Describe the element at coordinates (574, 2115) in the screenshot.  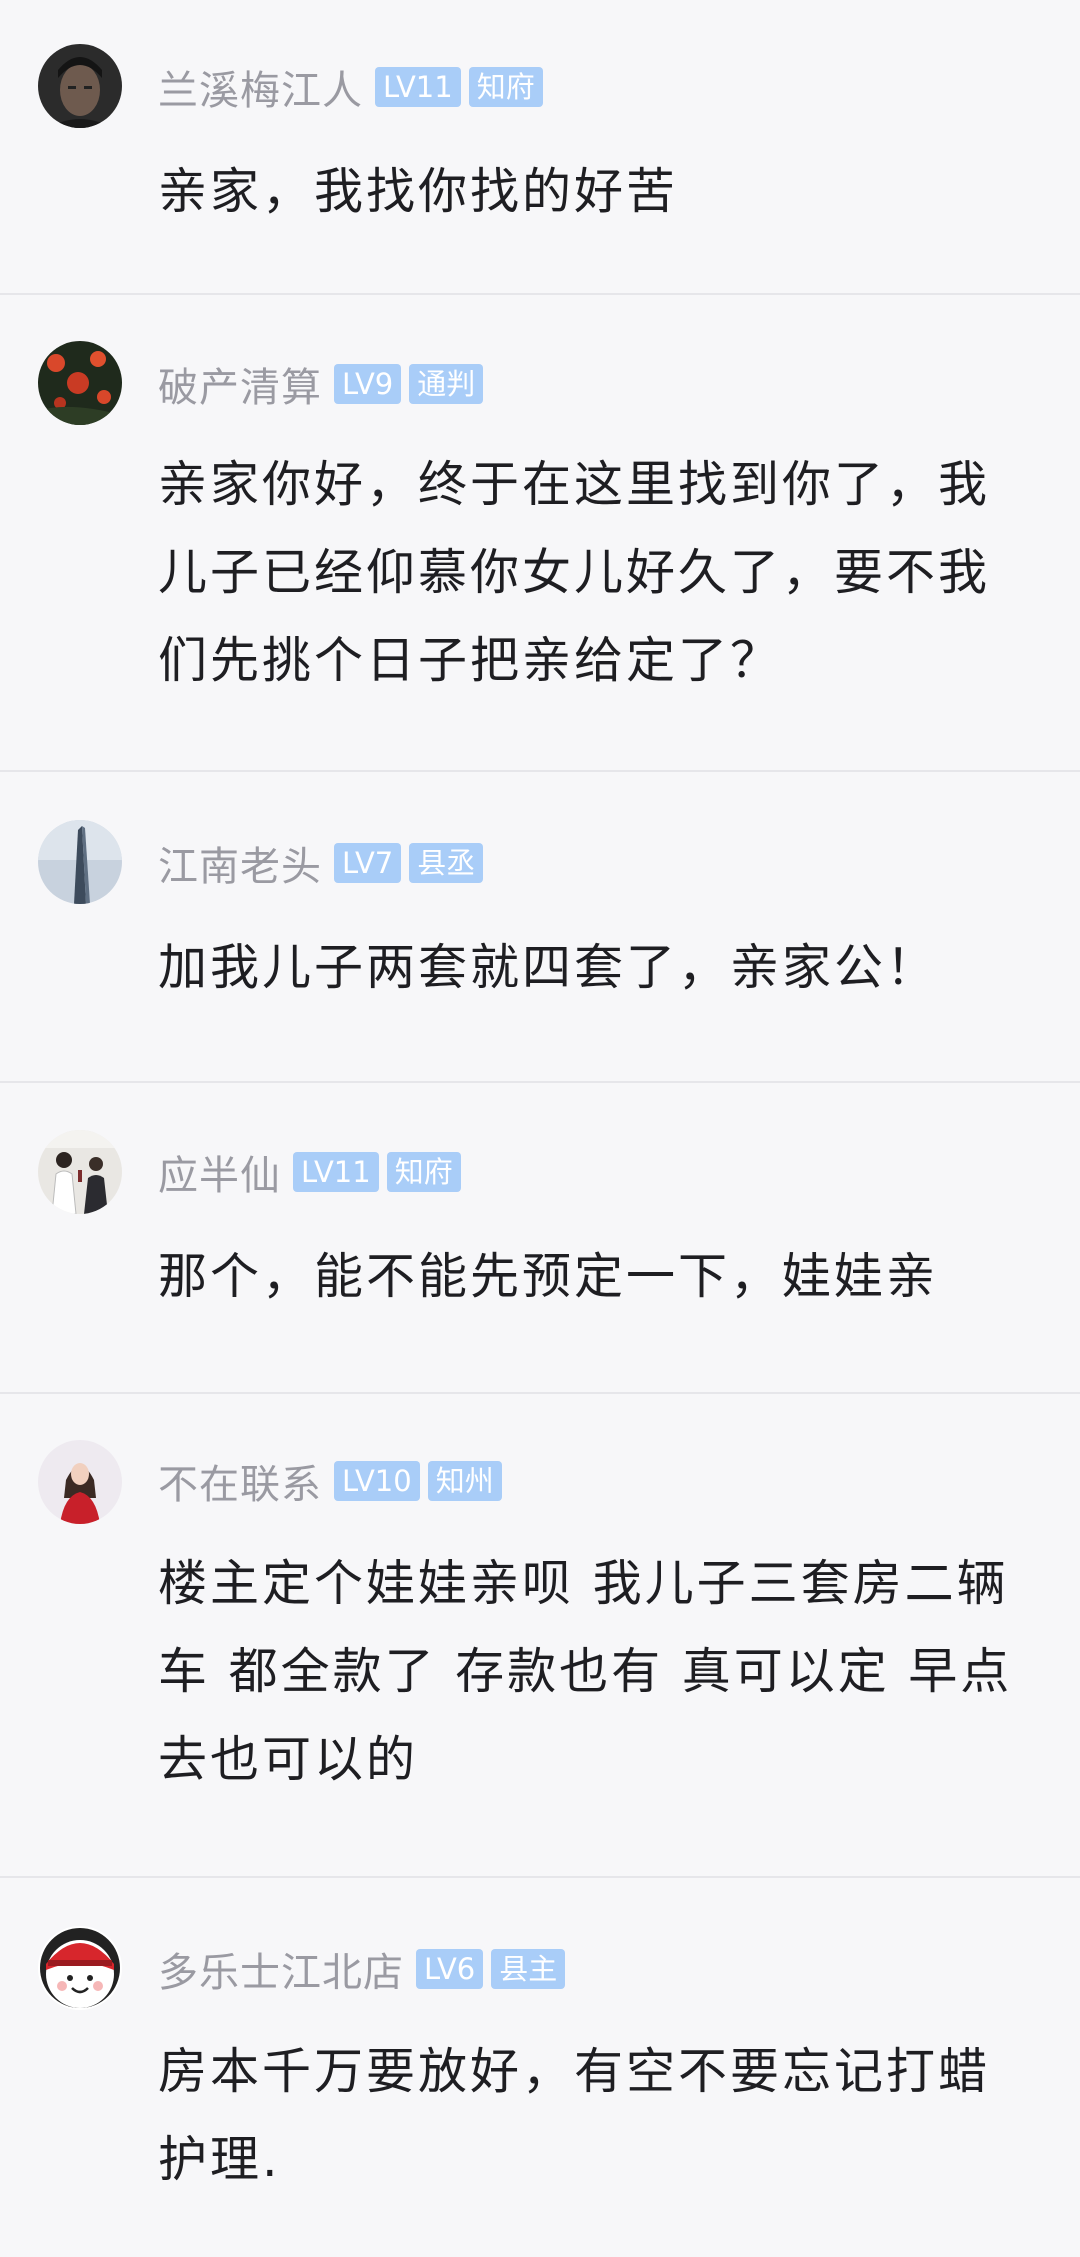
I see `comment-text: 房本千万要放好，有空不要忘记打蜡护理.` at that location.